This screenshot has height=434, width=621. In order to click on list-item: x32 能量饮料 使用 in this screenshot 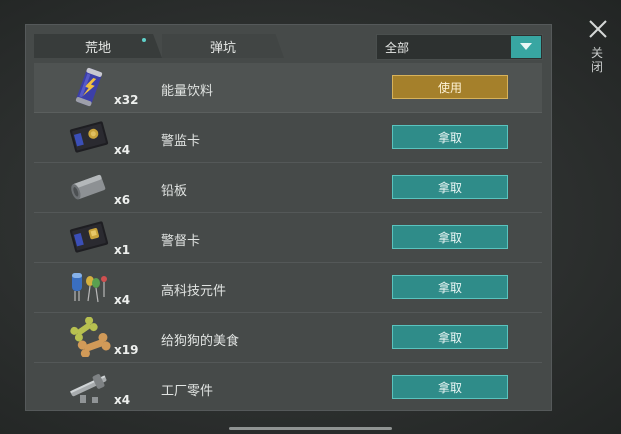, I will do `click(288, 88)`.